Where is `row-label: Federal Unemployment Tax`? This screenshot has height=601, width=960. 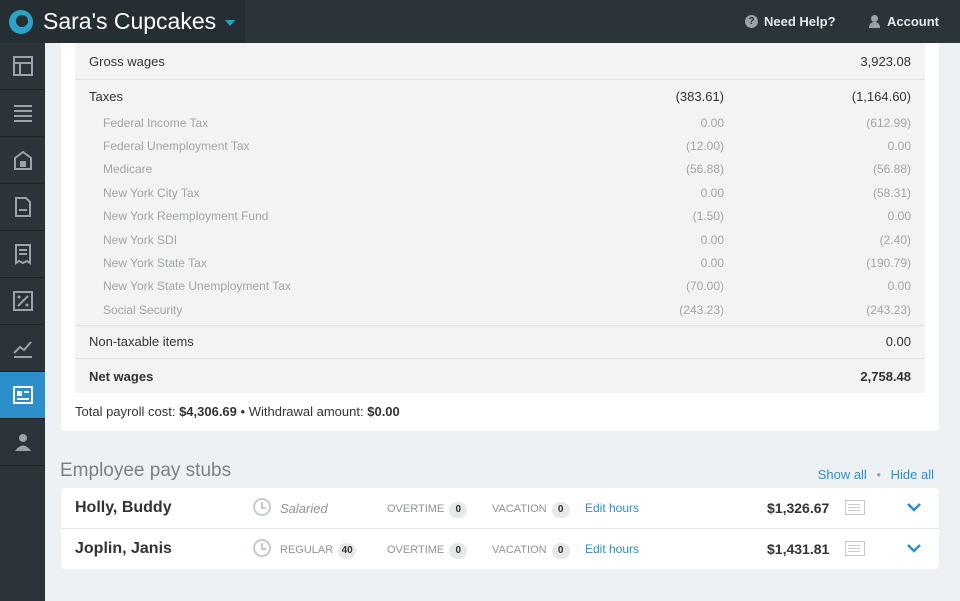
row-label: Federal Unemployment Tax is located at coordinates (176, 146).